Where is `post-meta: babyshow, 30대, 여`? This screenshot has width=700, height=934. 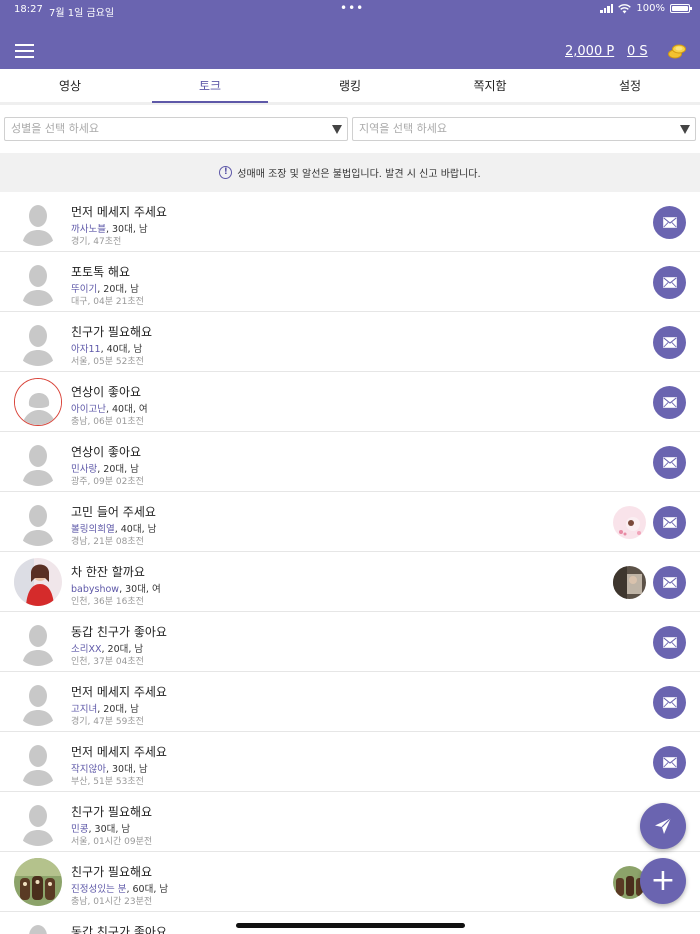 post-meta: babyshow, 30대, 여 is located at coordinates (116, 588).